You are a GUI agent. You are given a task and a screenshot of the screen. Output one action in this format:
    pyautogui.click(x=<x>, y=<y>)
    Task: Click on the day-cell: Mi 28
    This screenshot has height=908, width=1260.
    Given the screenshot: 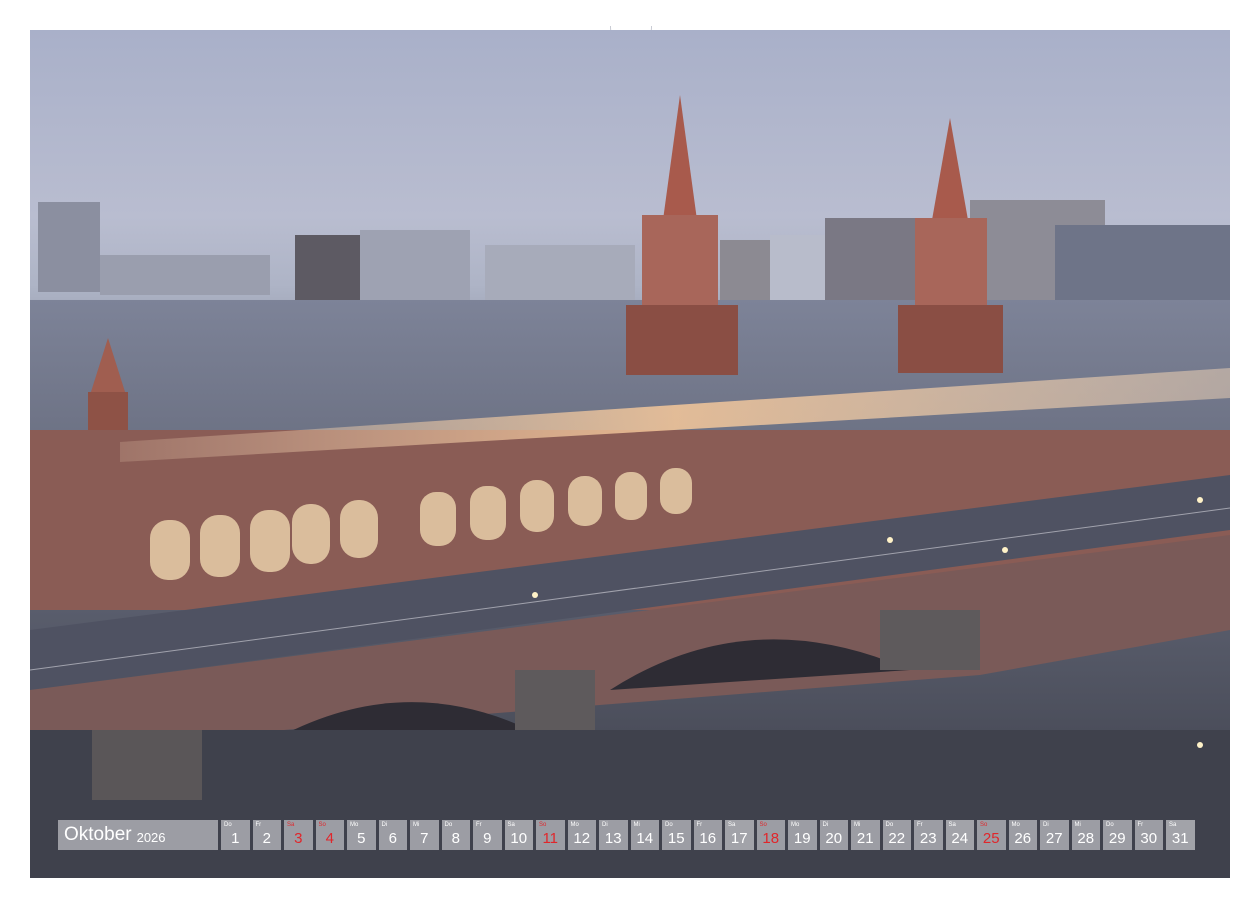 What is the action you would take?
    pyautogui.click(x=1085, y=835)
    